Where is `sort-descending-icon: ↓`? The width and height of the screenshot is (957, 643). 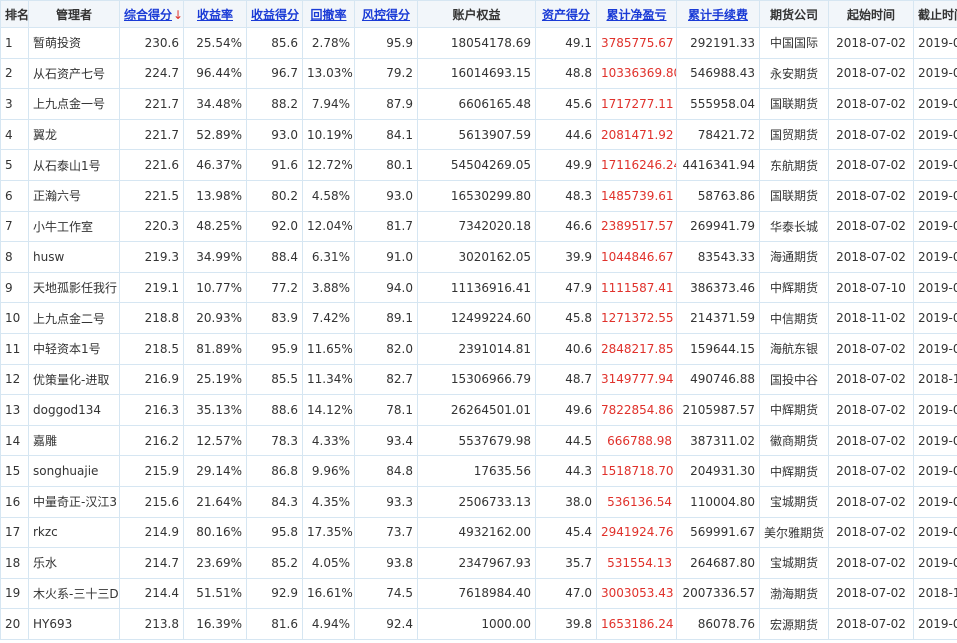 sort-descending-icon: ↓ is located at coordinates (177, 15).